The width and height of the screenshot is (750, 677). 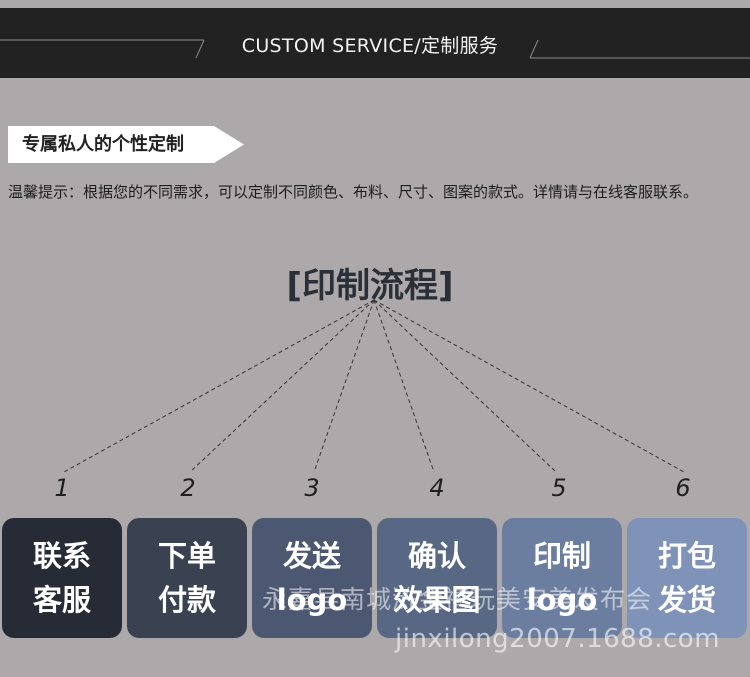 I want to click on step-card-line2: 付款, so click(x=186, y=600).